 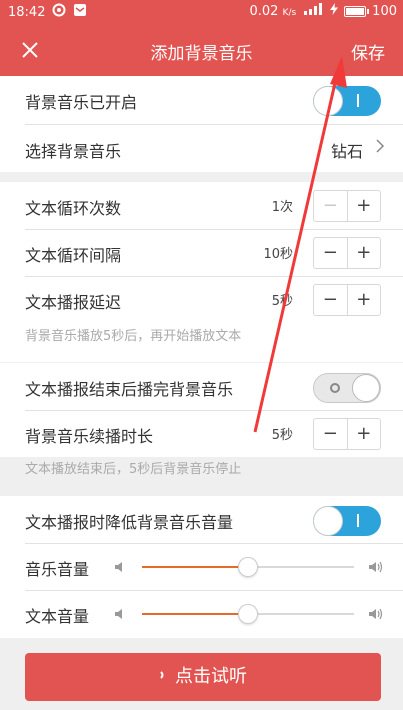 What do you see at coordinates (347, 521) in the screenshot?
I see `duck-volume-toggle` at bounding box center [347, 521].